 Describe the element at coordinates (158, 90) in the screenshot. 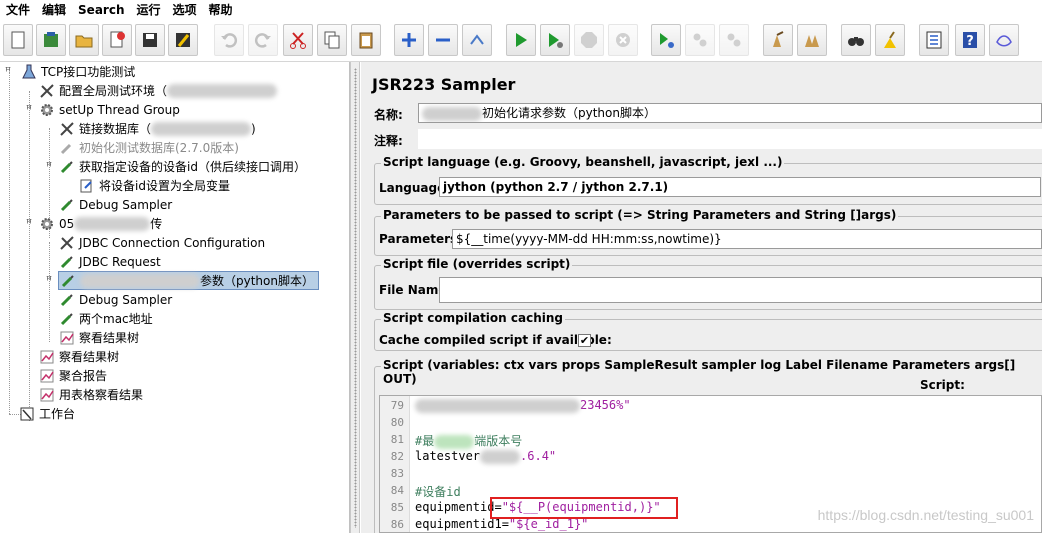

I see `tree-node-config-env: 配置全局测试环境（` at that location.